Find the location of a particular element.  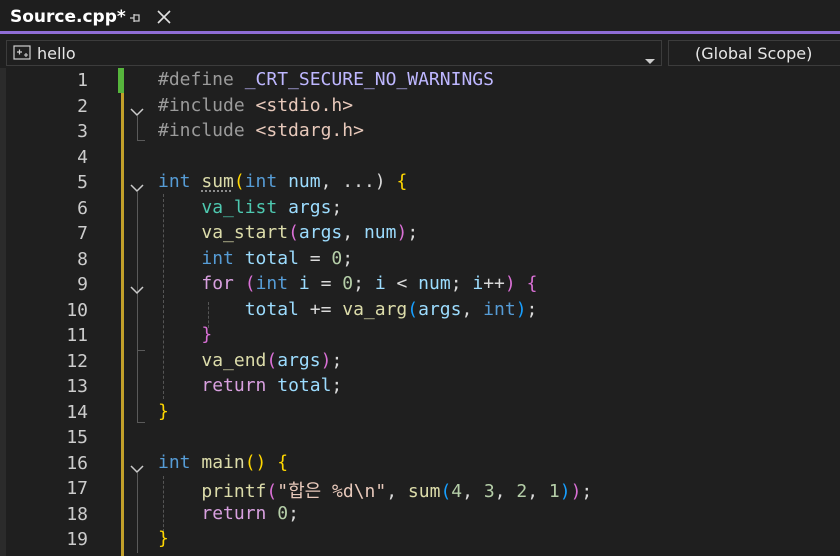

code-token: args is located at coordinates (440, 309).